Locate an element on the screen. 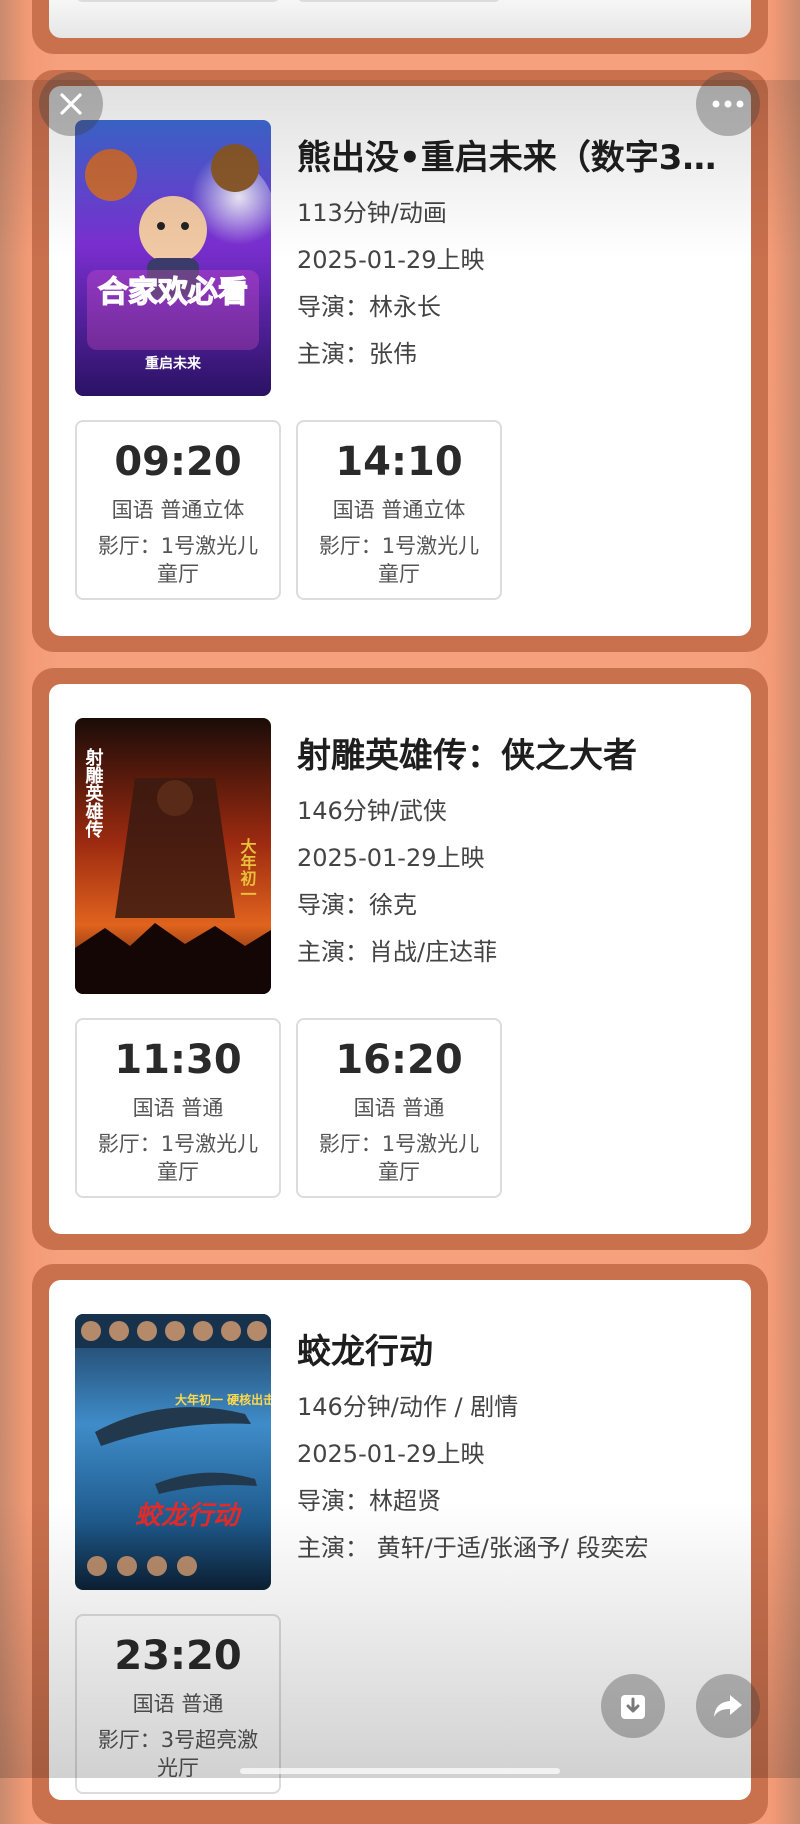  poster-image: 合家欢必看 重启未来 is located at coordinates (173, 258).